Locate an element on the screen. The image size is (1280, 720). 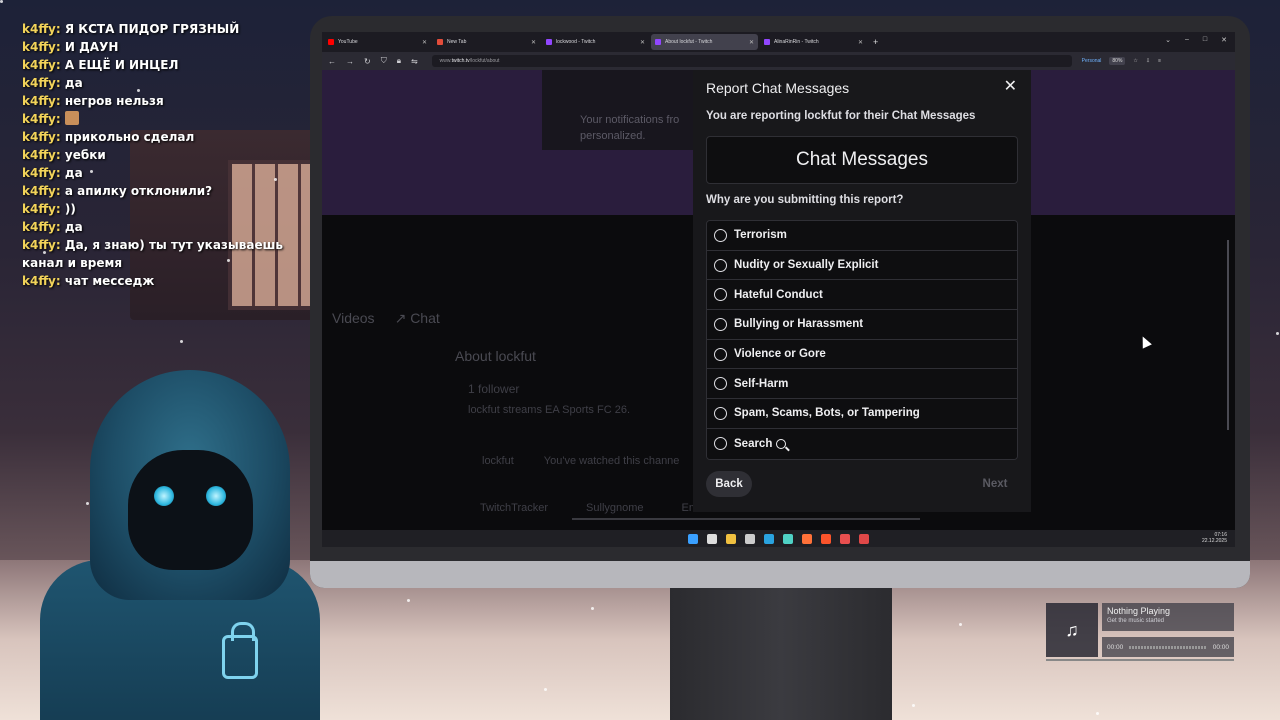
tab-videos: Videos is located at coordinates (353, 318).